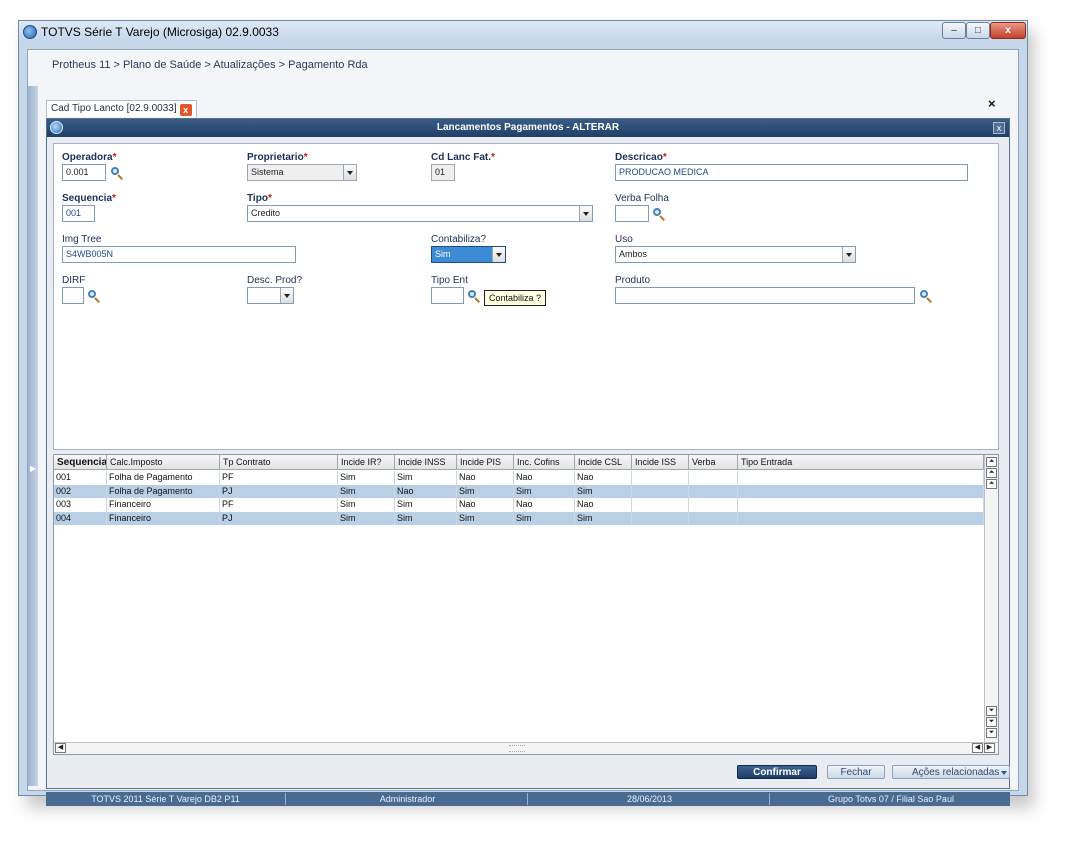 Image resolution: width=1082 pixels, height=851 pixels. What do you see at coordinates (279, 478) in the screenshot?
I see `table-cell: PF` at bounding box center [279, 478].